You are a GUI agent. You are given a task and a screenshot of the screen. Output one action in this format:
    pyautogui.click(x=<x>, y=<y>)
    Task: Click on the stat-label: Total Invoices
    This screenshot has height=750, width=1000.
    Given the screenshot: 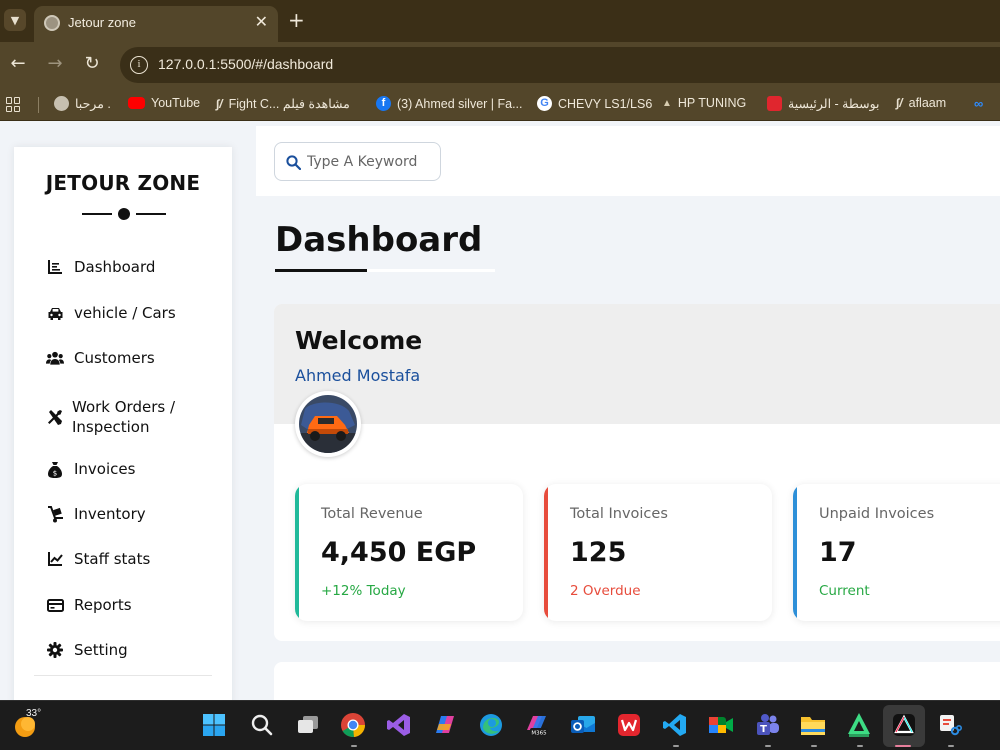 What is the action you would take?
    pyautogui.click(x=619, y=514)
    